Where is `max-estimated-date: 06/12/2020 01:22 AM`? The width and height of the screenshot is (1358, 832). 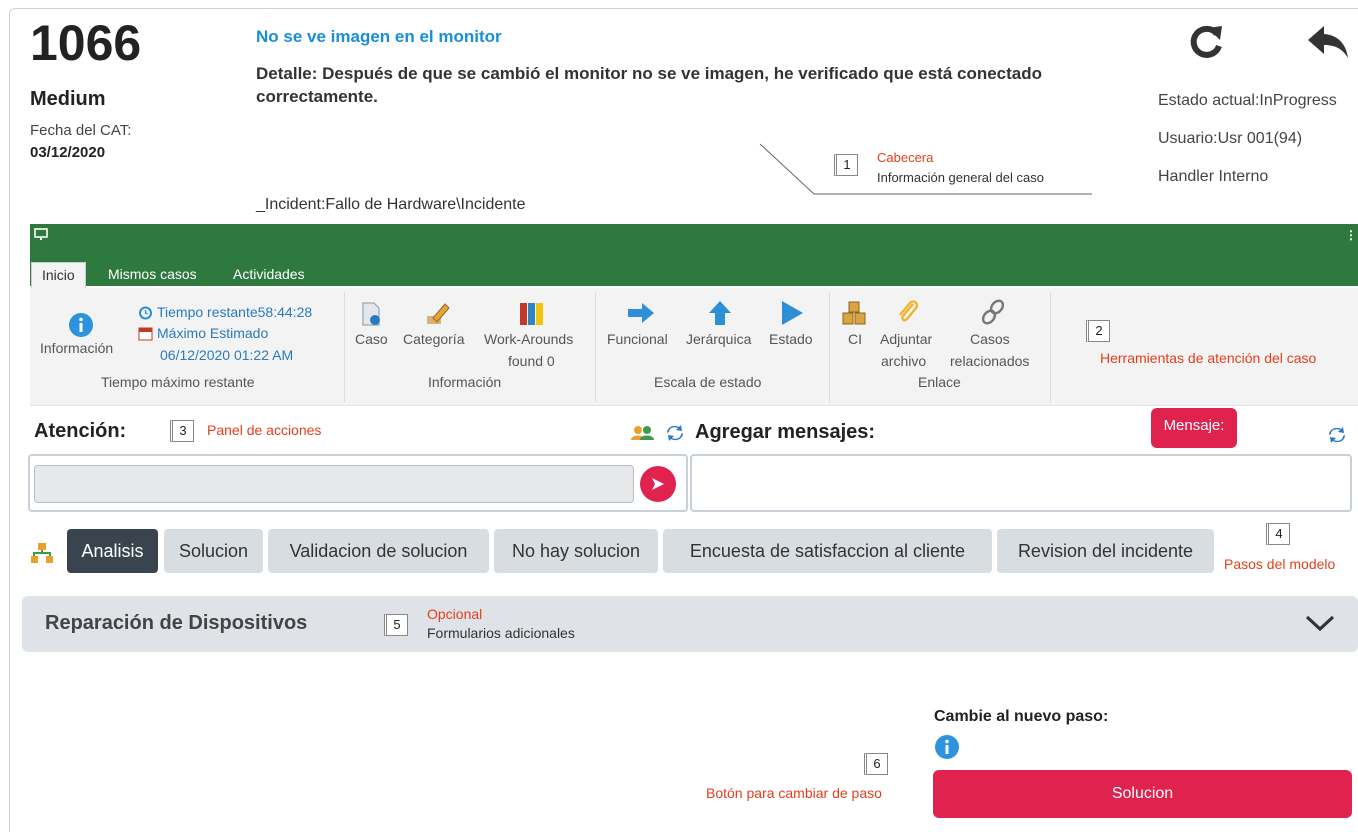 max-estimated-date: 06/12/2020 01:22 AM is located at coordinates (227, 355).